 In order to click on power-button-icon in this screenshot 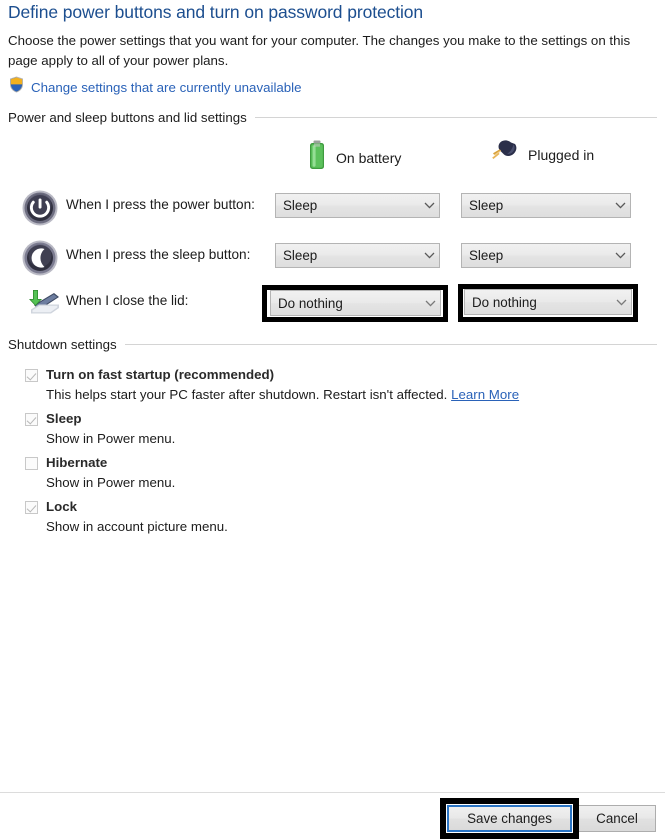, I will do `click(40, 208)`.